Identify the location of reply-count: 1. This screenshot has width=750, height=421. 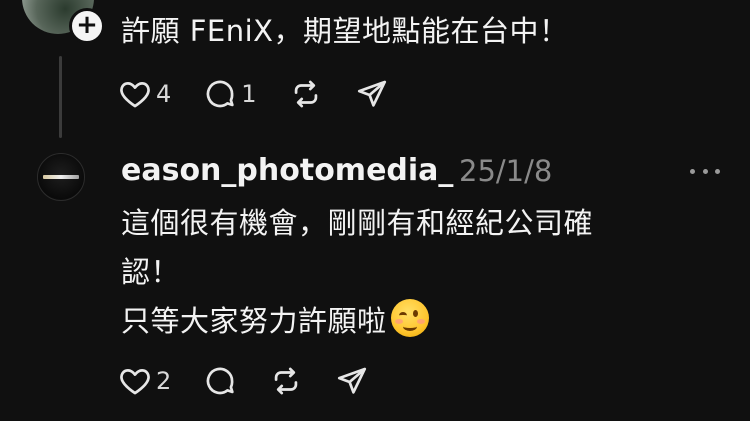
(249, 94).